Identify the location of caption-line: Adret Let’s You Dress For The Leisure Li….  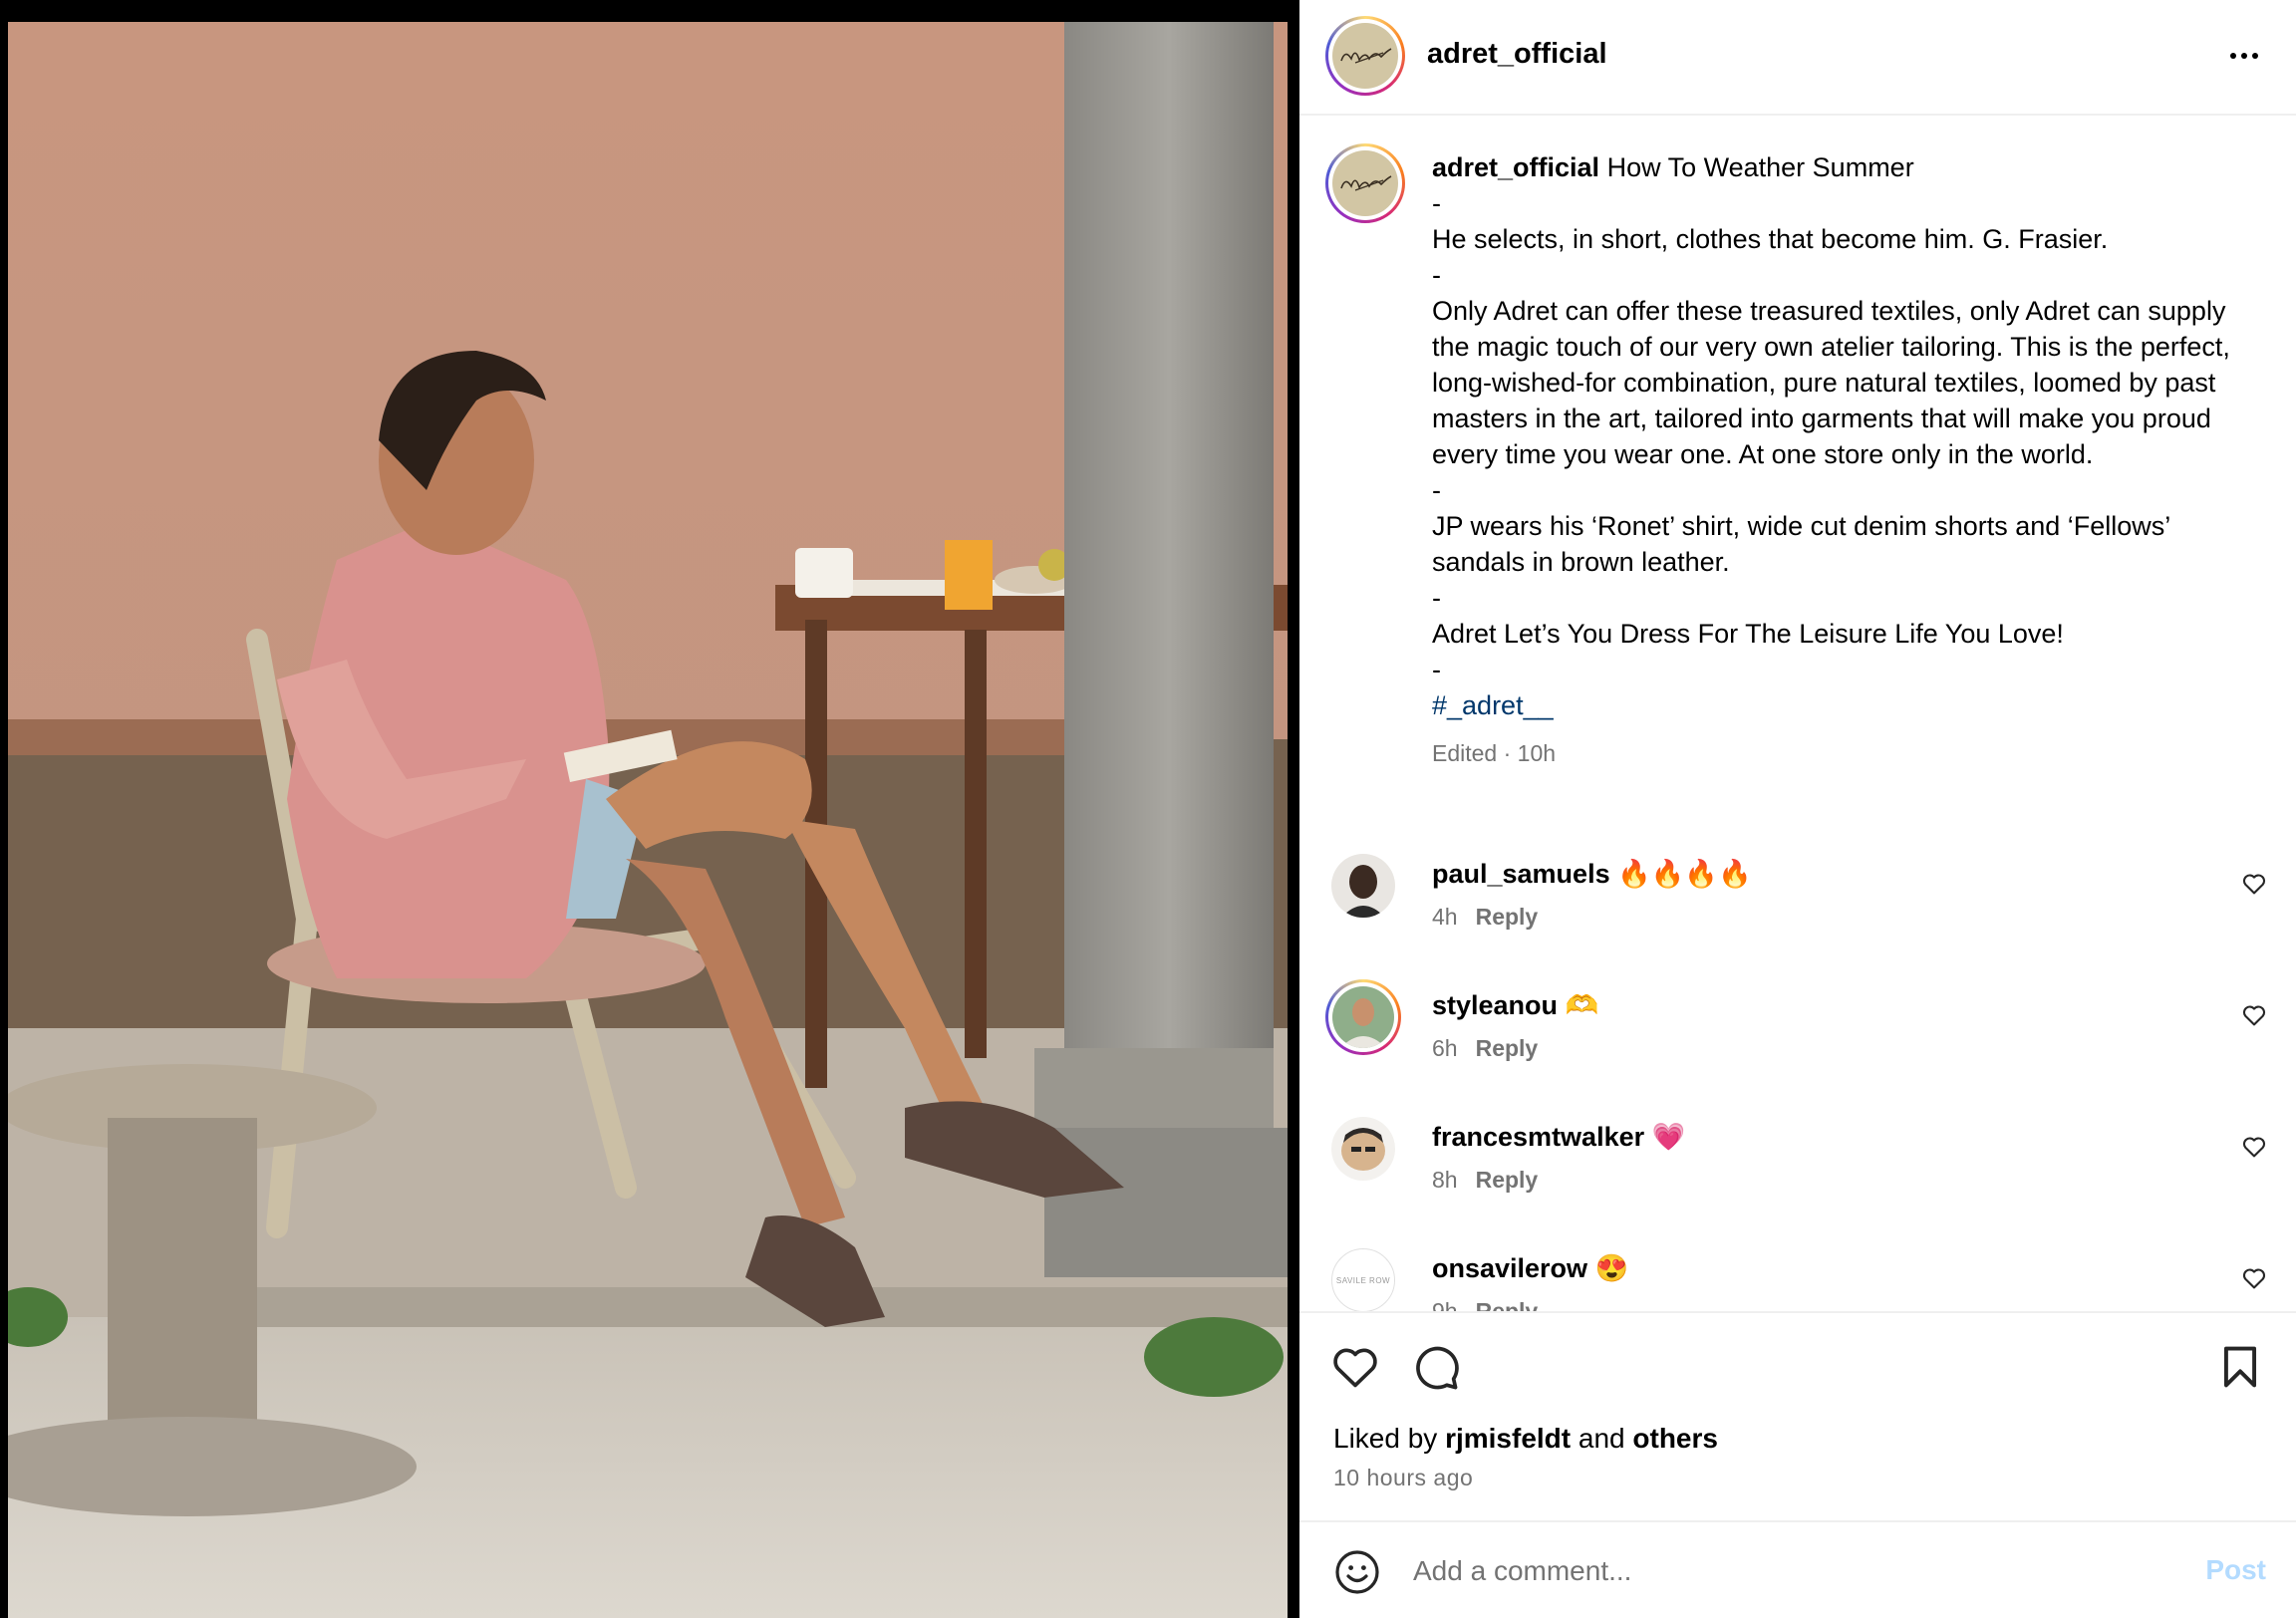
(1748, 634).